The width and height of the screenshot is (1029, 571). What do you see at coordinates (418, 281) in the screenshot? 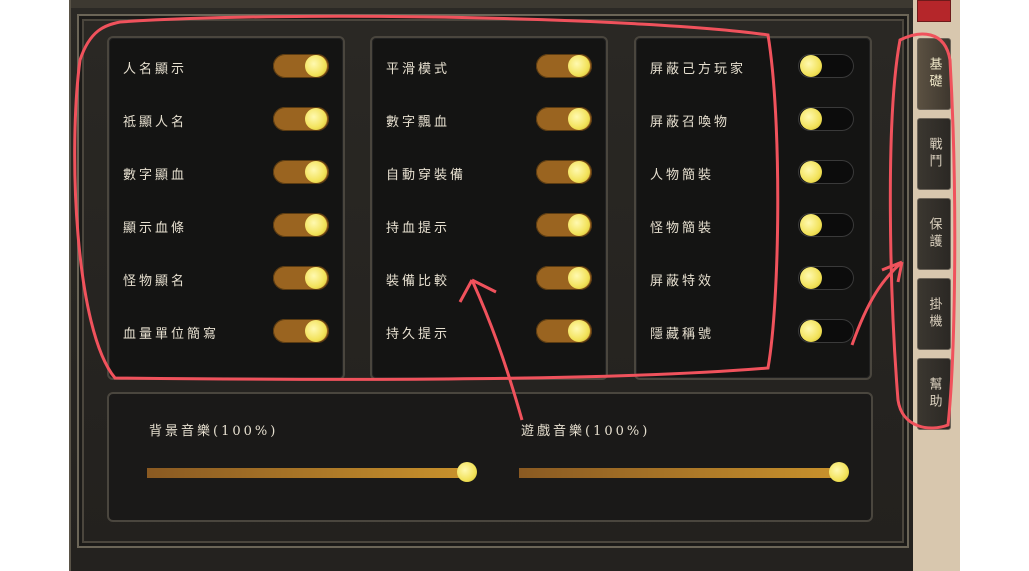
I see `setting-label: 裝備比較` at bounding box center [418, 281].